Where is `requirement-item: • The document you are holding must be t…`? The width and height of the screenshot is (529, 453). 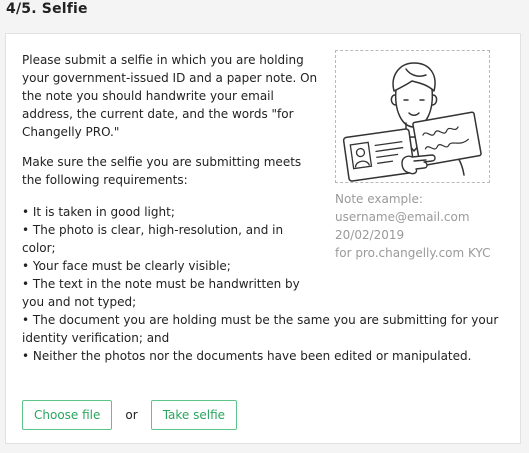 requirement-item: • The document you are holding must be t… is located at coordinates (260, 329).